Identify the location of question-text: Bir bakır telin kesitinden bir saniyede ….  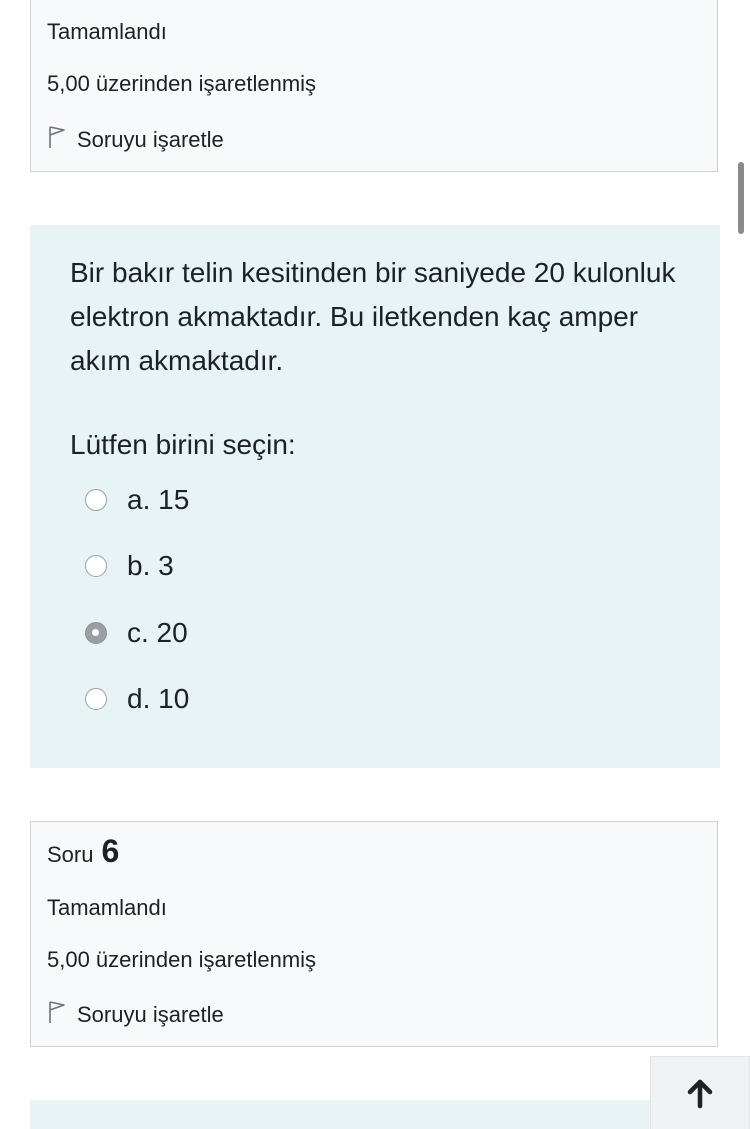
(373, 316).